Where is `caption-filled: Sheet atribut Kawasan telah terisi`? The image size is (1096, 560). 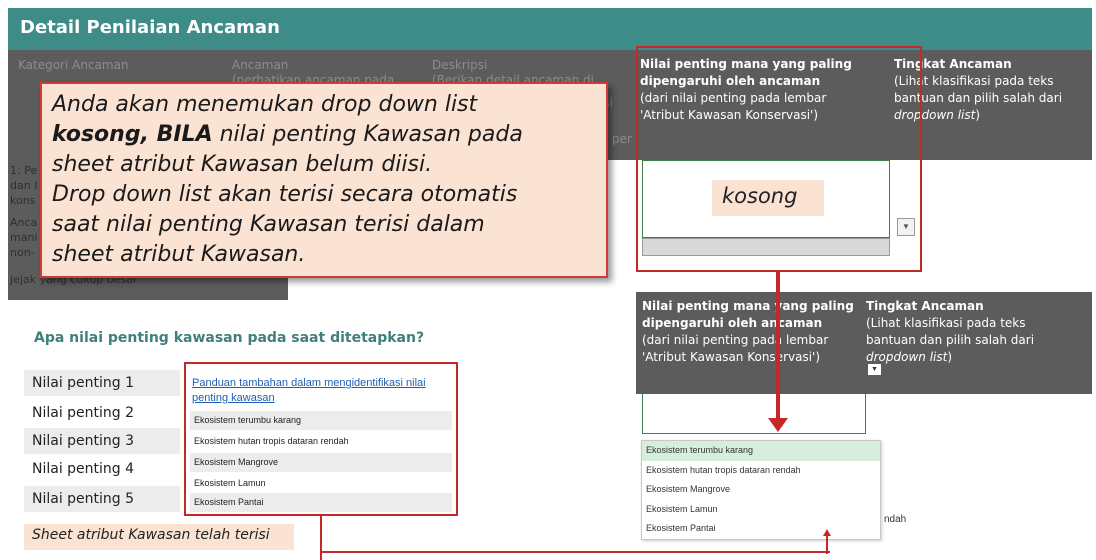 caption-filled: Sheet atribut Kawasan telah terisi is located at coordinates (159, 537).